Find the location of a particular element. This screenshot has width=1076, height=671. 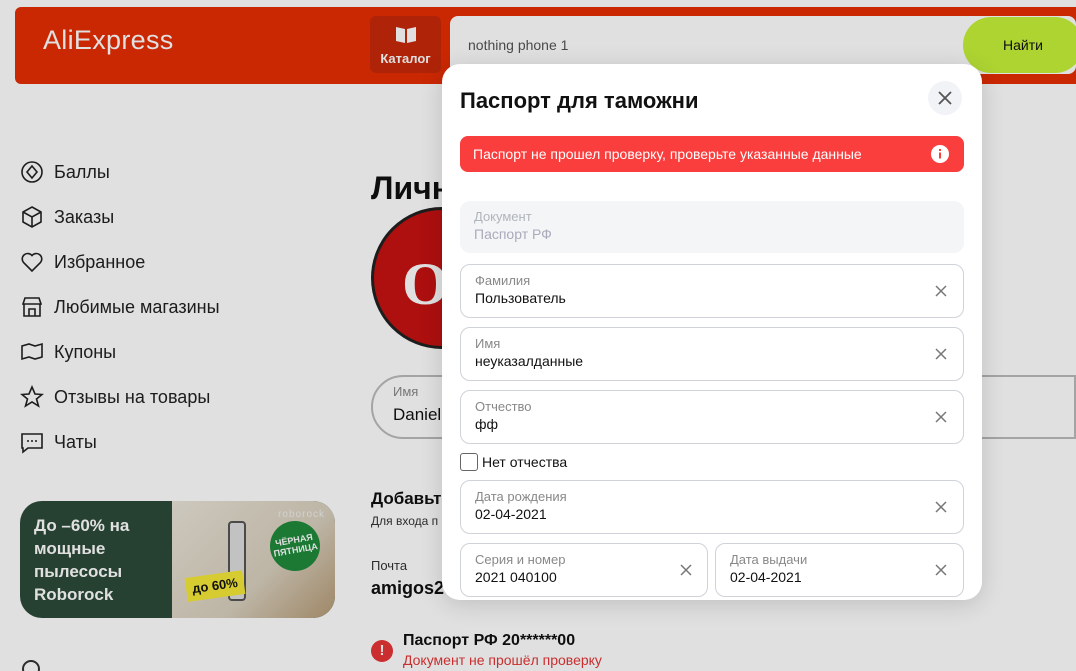

series-number-value: 2021 040100 is located at coordinates (516, 577).